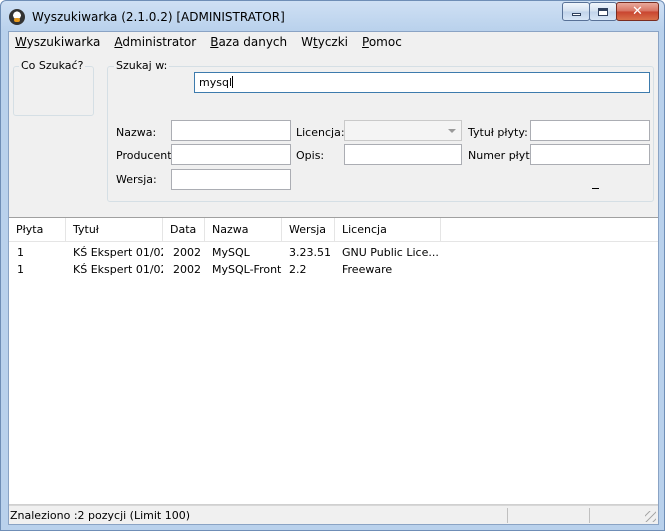 Image resolution: width=665 pixels, height=531 pixels. Describe the element at coordinates (298, 269) in the screenshot. I see `cell-wersja: 2.2` at that location.